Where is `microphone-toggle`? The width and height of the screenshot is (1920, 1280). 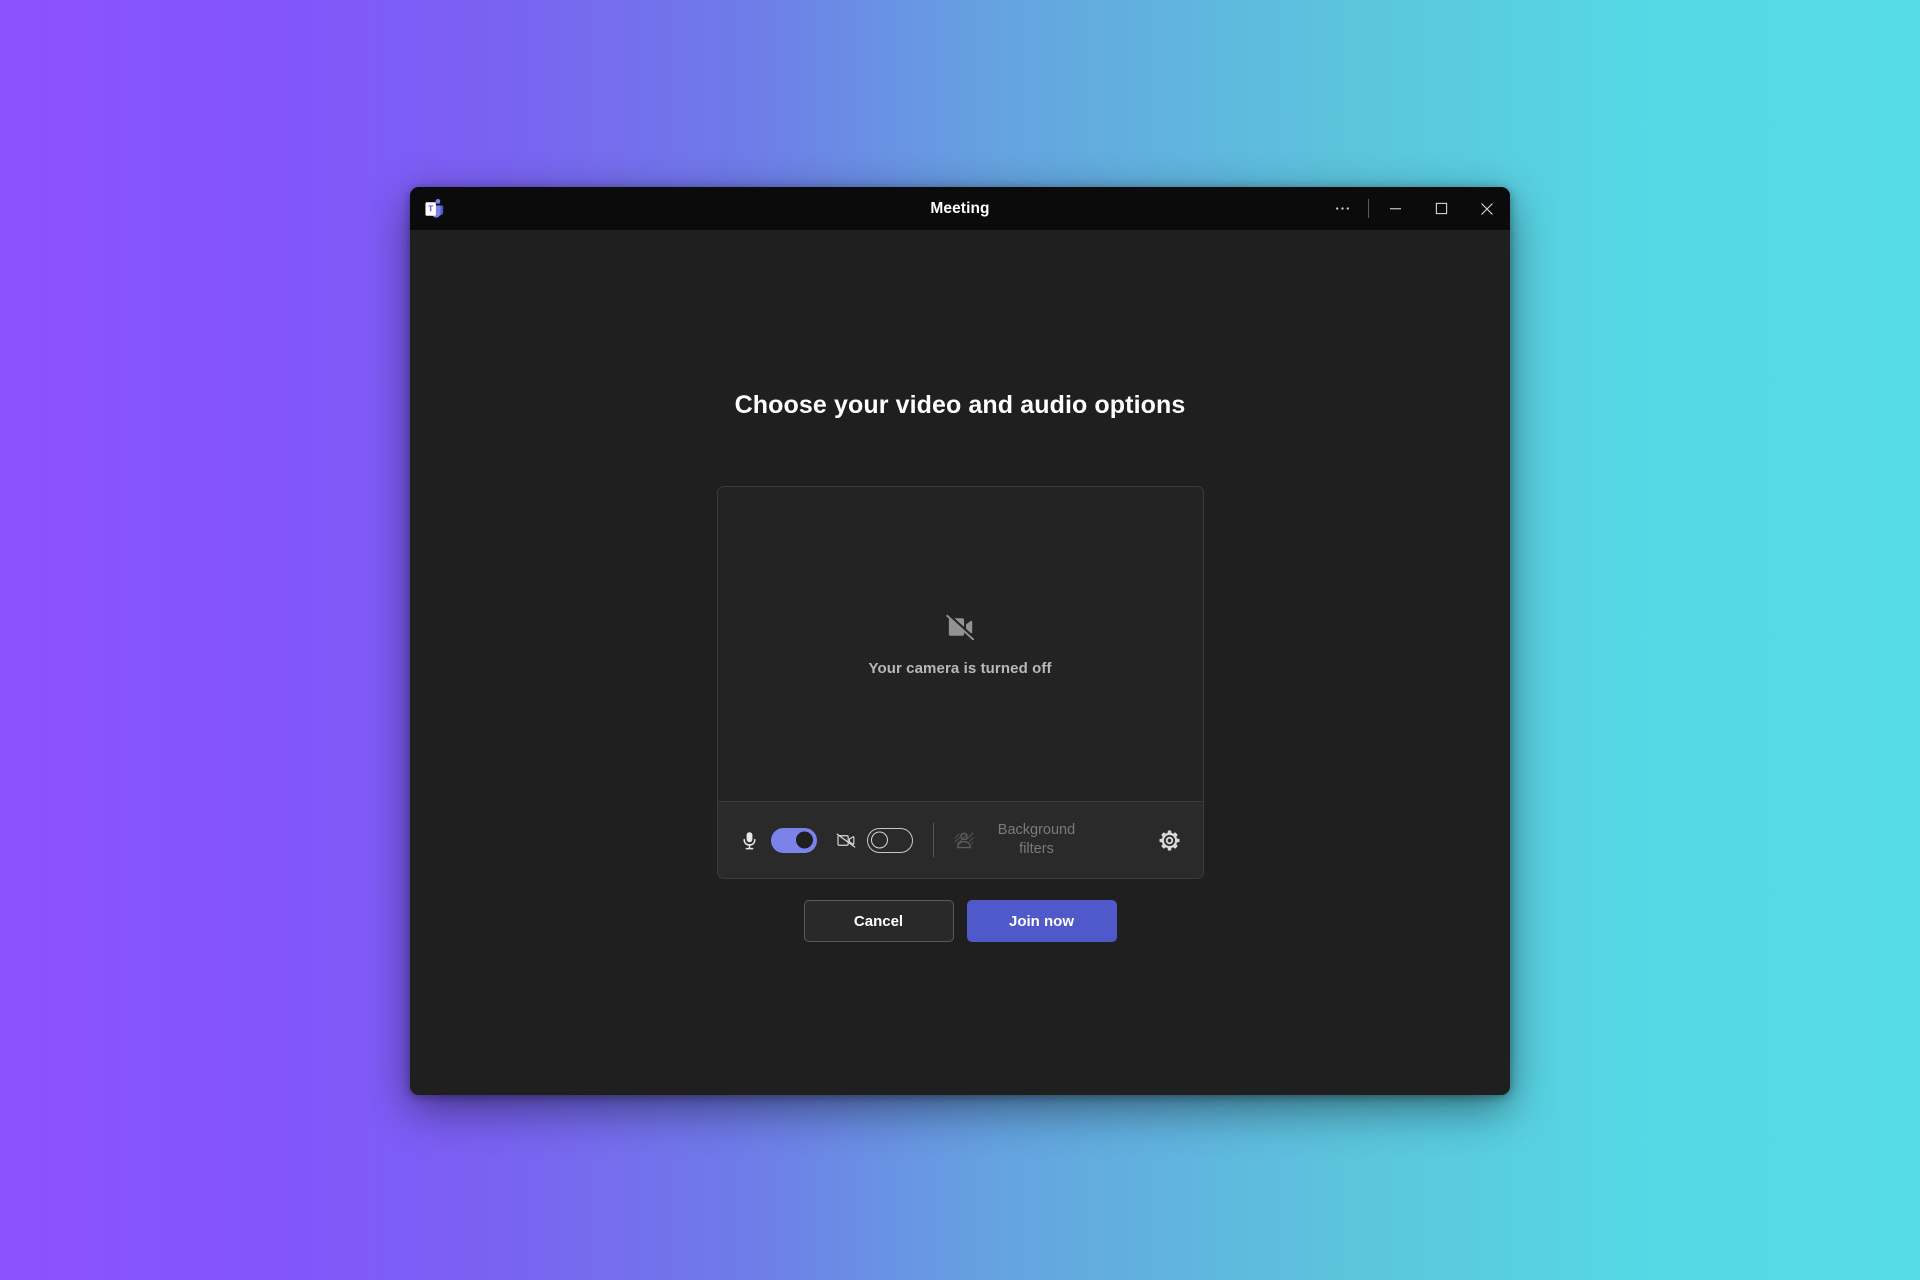 microphone-toggle is located at coordinates (793, 840).